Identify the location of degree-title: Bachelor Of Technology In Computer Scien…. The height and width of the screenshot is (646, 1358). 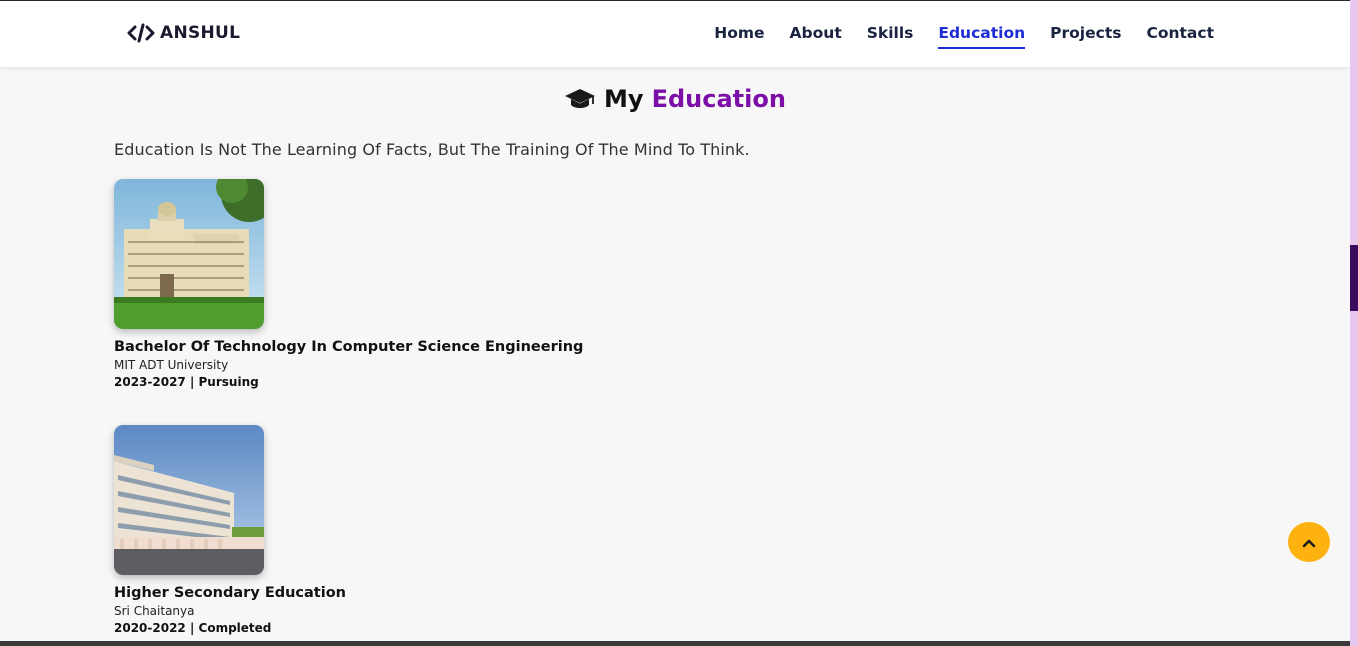
(349, 347).